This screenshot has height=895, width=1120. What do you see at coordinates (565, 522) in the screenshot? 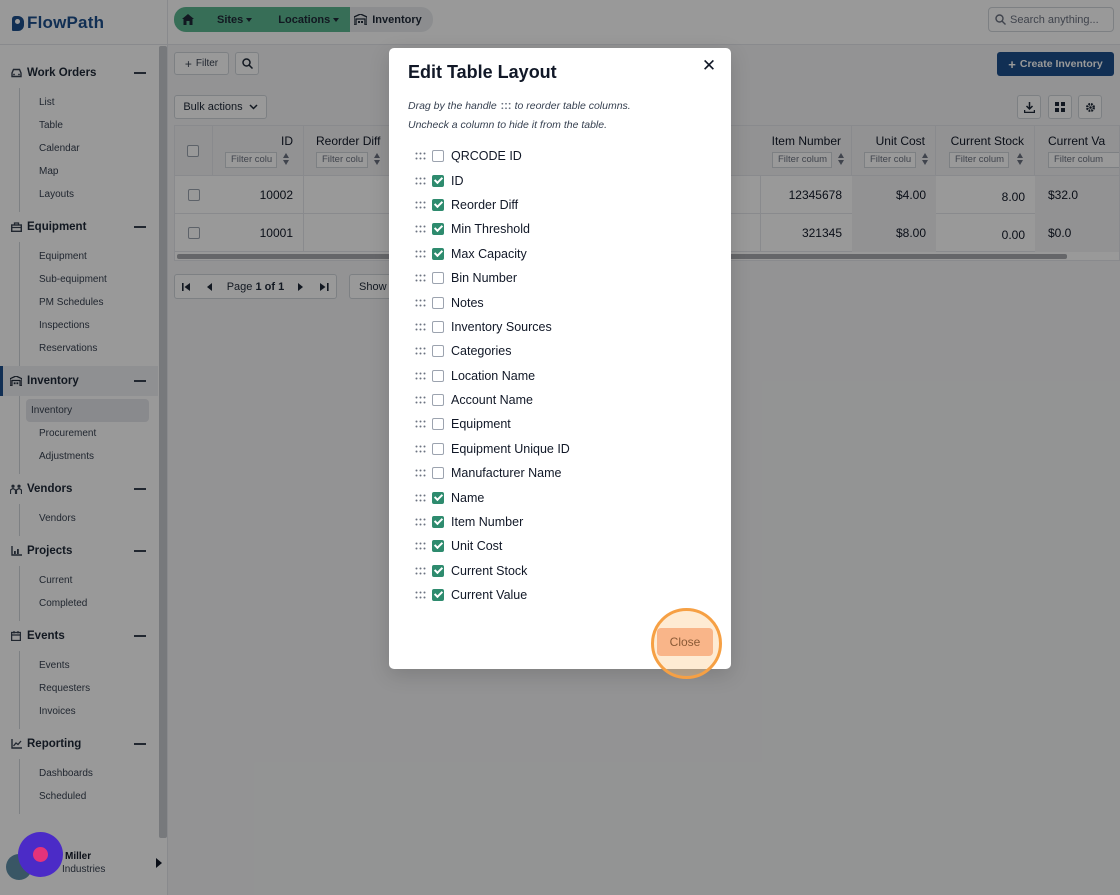
I see `column-option: Item Number` at bounding box center [565, 522].